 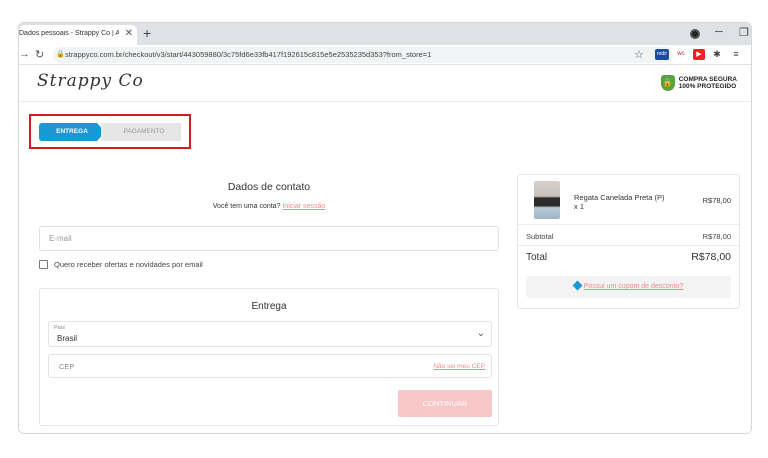 I want to click on subtotal-label: Subtotal, so click(x=540, y=236).